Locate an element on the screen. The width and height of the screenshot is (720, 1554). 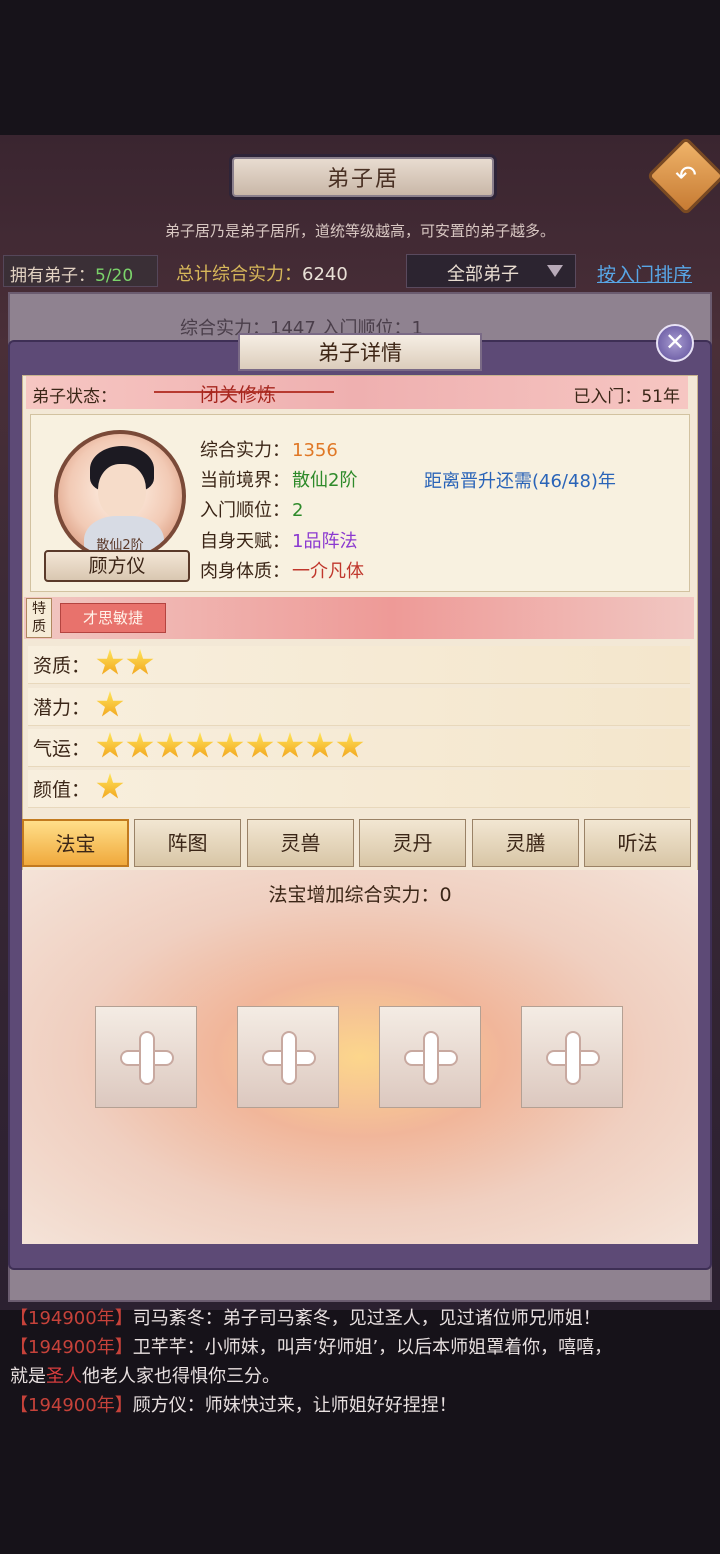
chat-speaker: 司马紊冬 is located at coordinates (168, 1318).